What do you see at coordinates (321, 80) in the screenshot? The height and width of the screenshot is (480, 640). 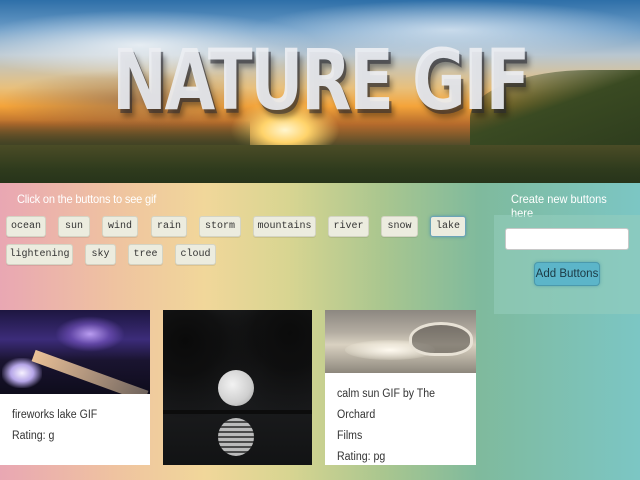 I see `page-title: NATURE GIF` at bounding box center [321, 80].